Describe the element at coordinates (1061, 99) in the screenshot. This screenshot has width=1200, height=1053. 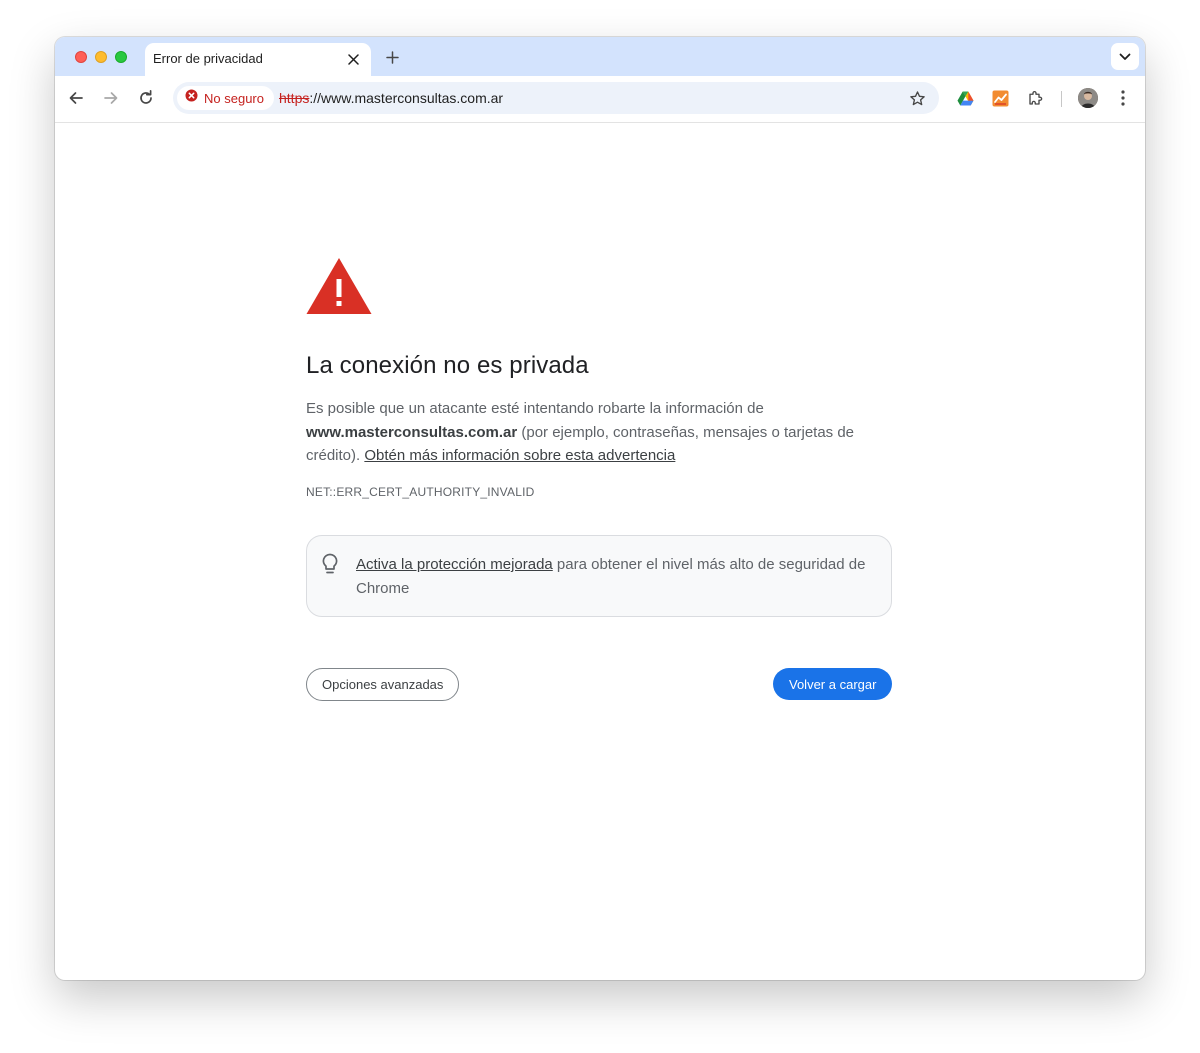
I see `toolbar-separator` at that location.